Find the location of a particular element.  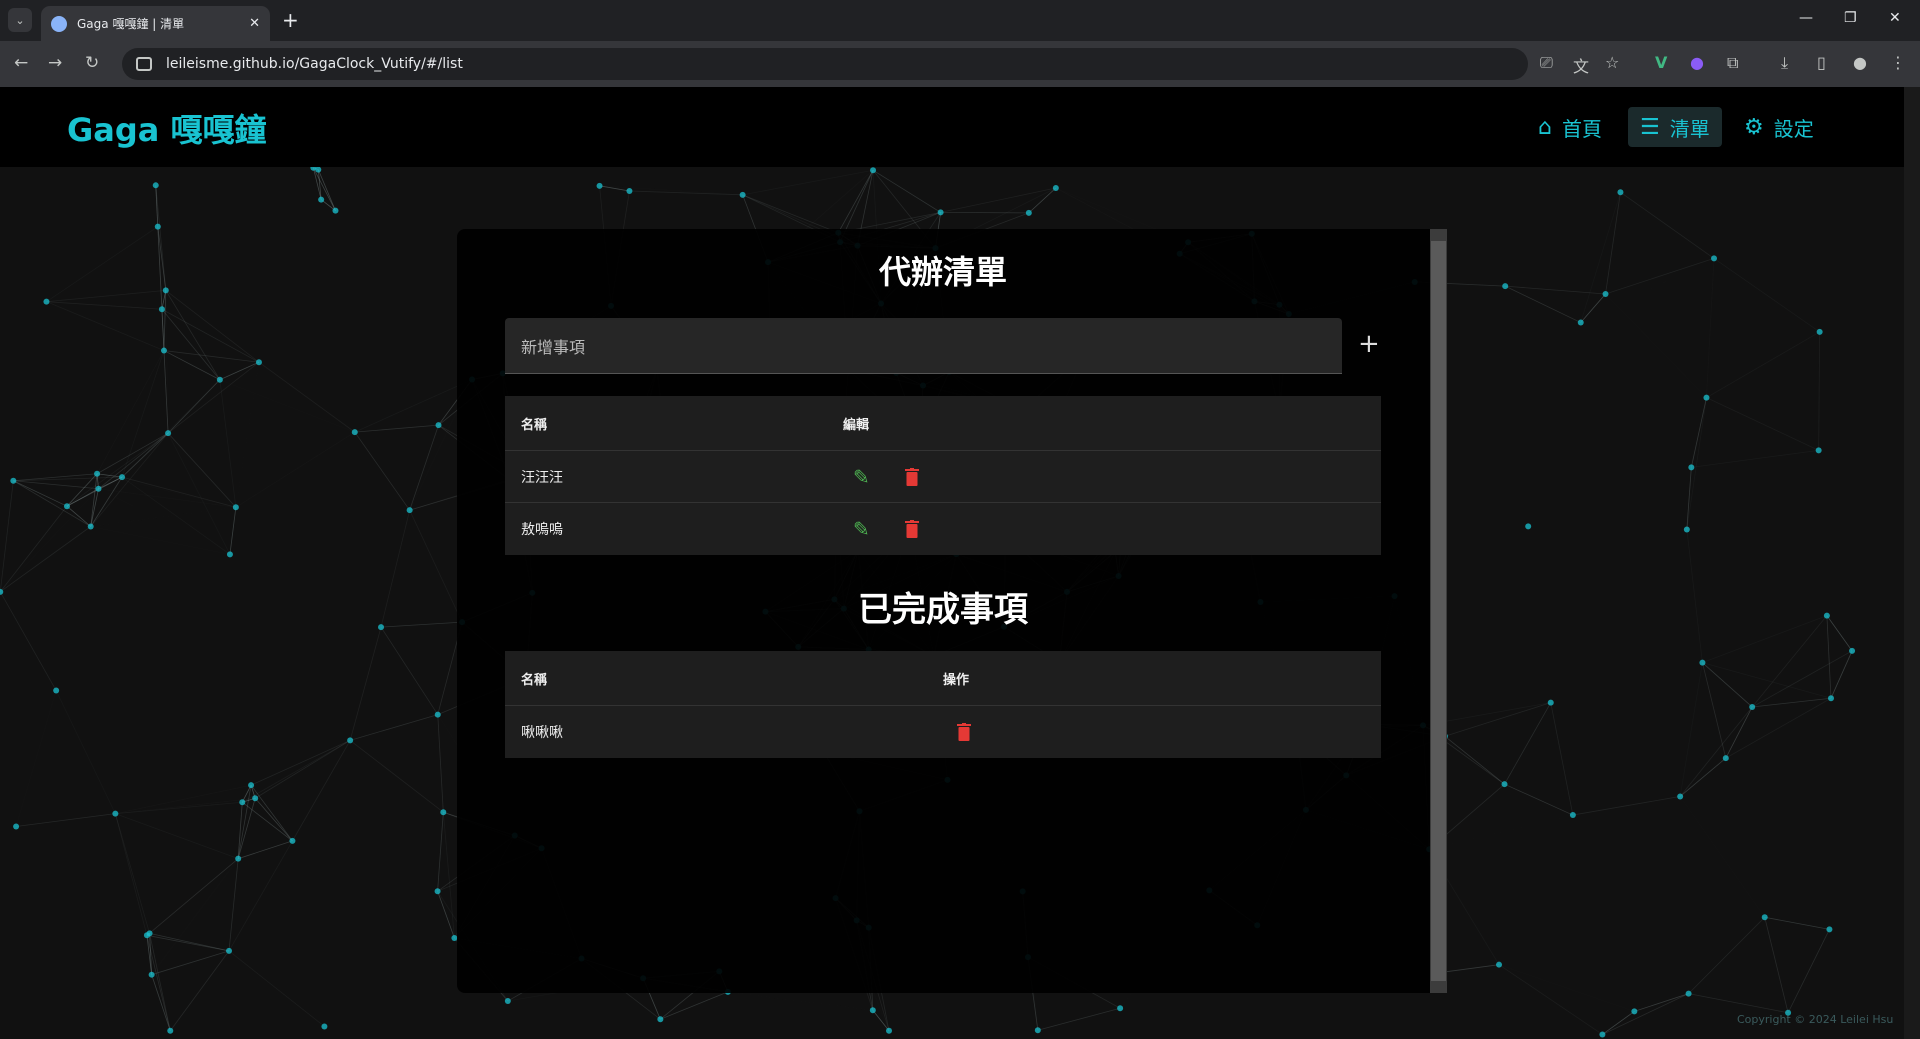

nav-settings: ⚙ 設定 is located at coordinates (1779, 127).